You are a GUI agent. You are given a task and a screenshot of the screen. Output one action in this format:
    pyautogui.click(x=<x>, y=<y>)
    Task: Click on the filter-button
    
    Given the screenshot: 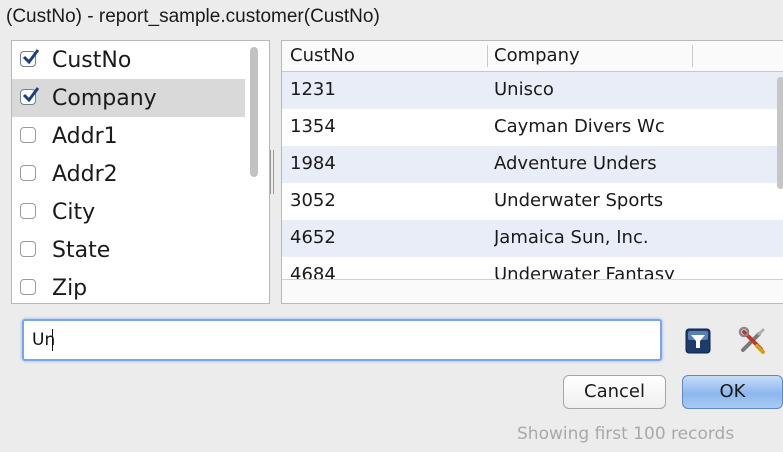 What is the action you would take?
    pyautogui.click(x=698, y=341)
    